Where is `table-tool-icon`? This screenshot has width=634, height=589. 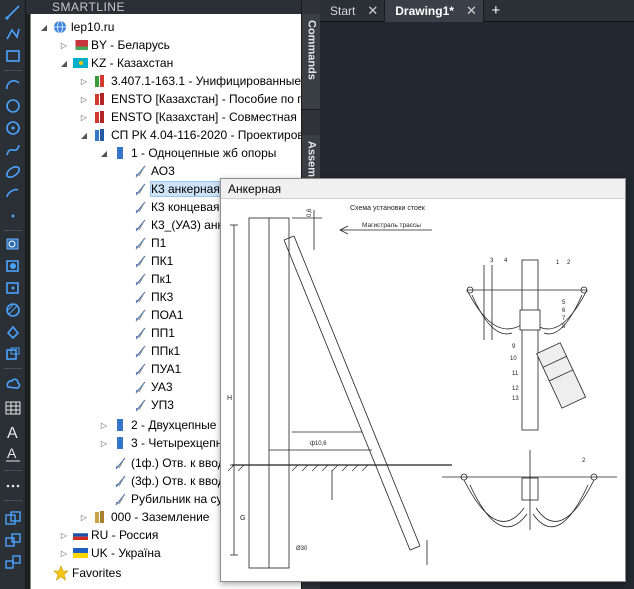 table-tool-icon is located at coordinates (13, 408).